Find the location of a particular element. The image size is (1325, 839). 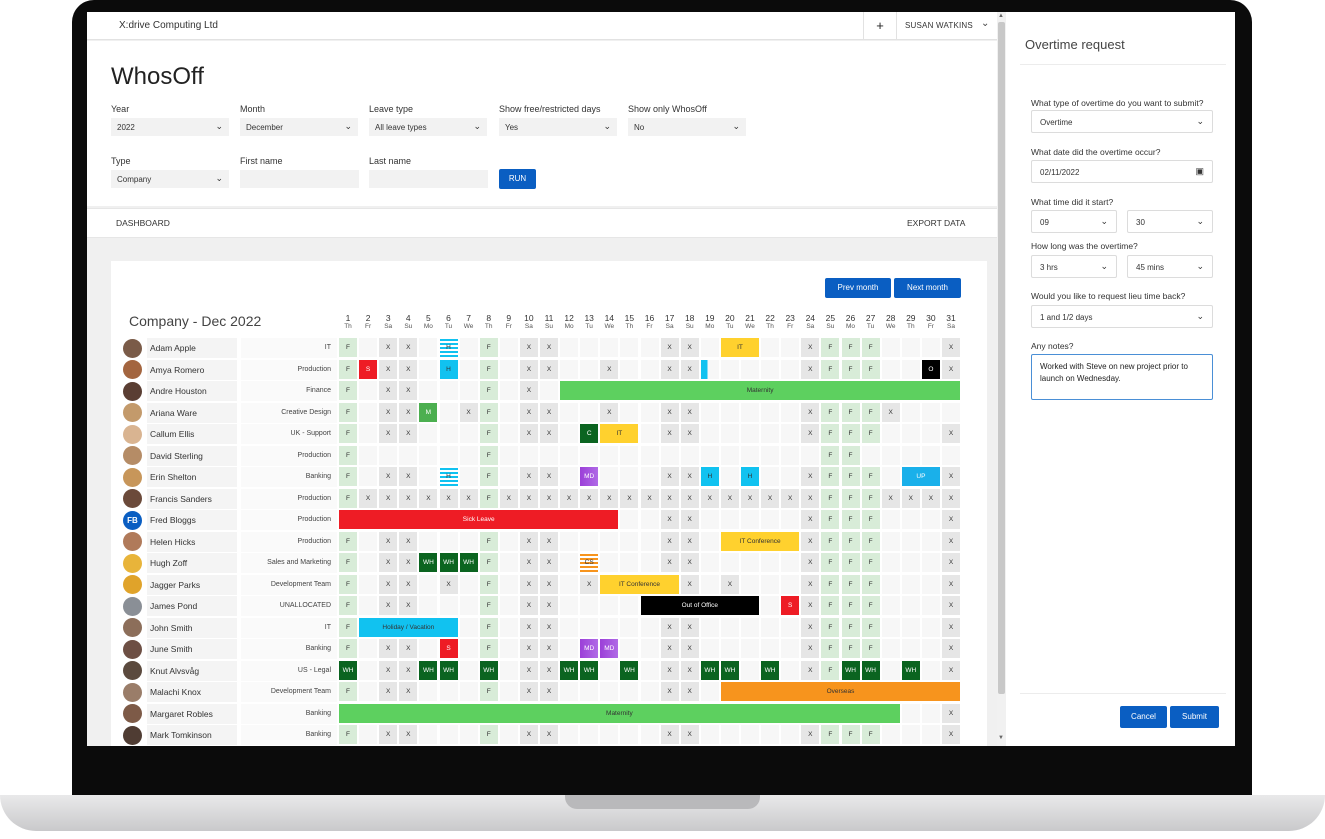

day-cell: MD is located at coordinates (589, 648).